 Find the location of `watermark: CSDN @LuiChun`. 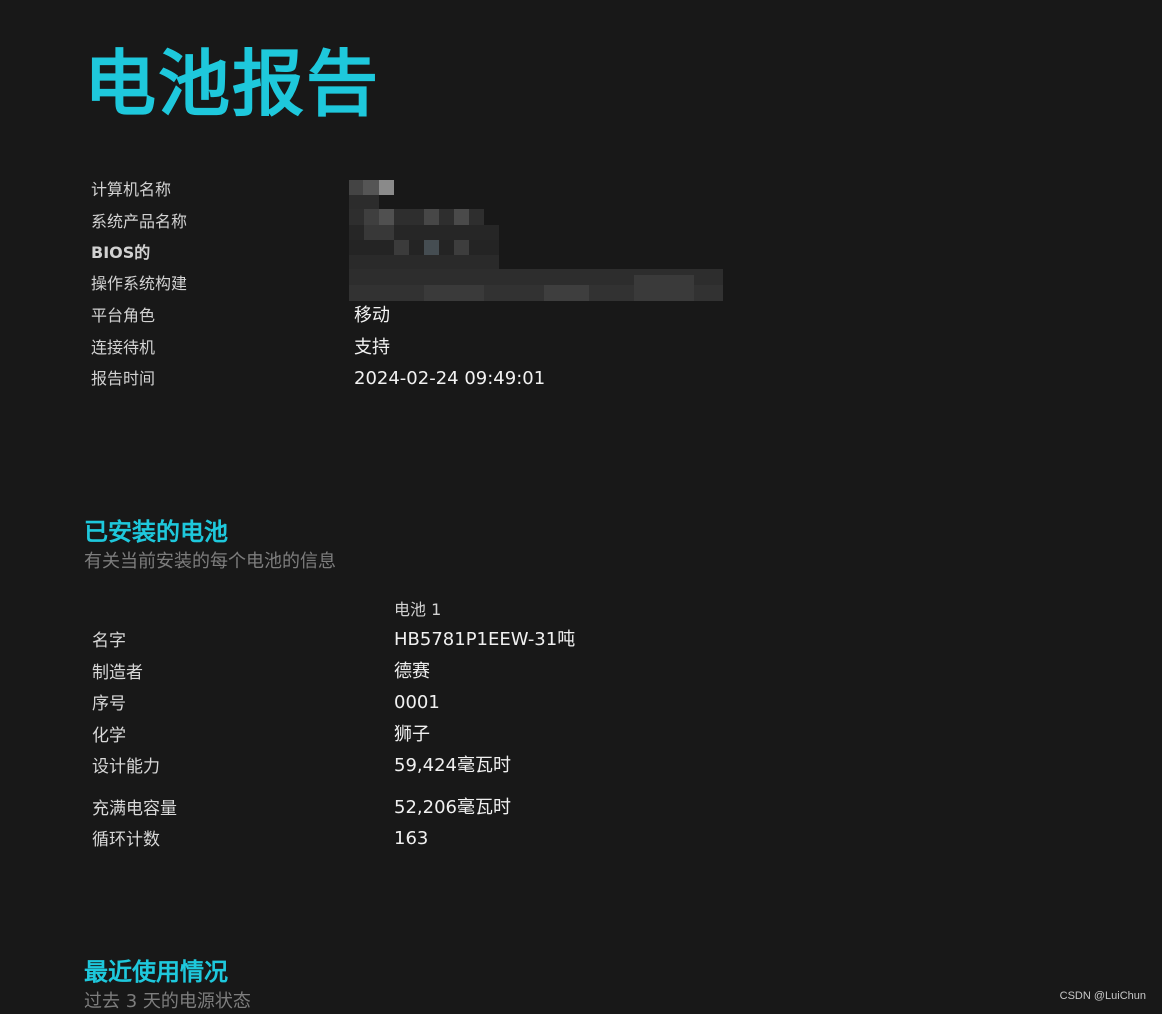

watermark: CSDN @LuiChun is located at coordinates (1102, 996).